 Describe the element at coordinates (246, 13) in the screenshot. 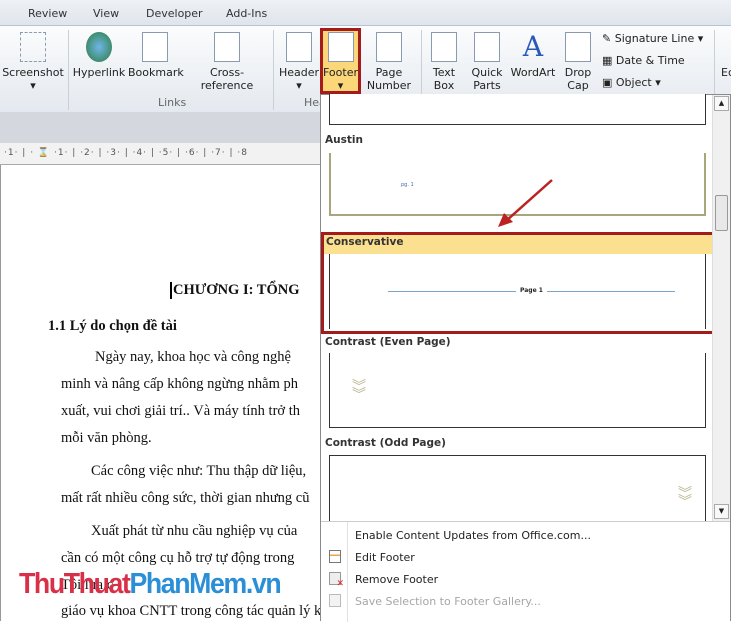

I see `tab-add-ins: Add-Ins` at that location.